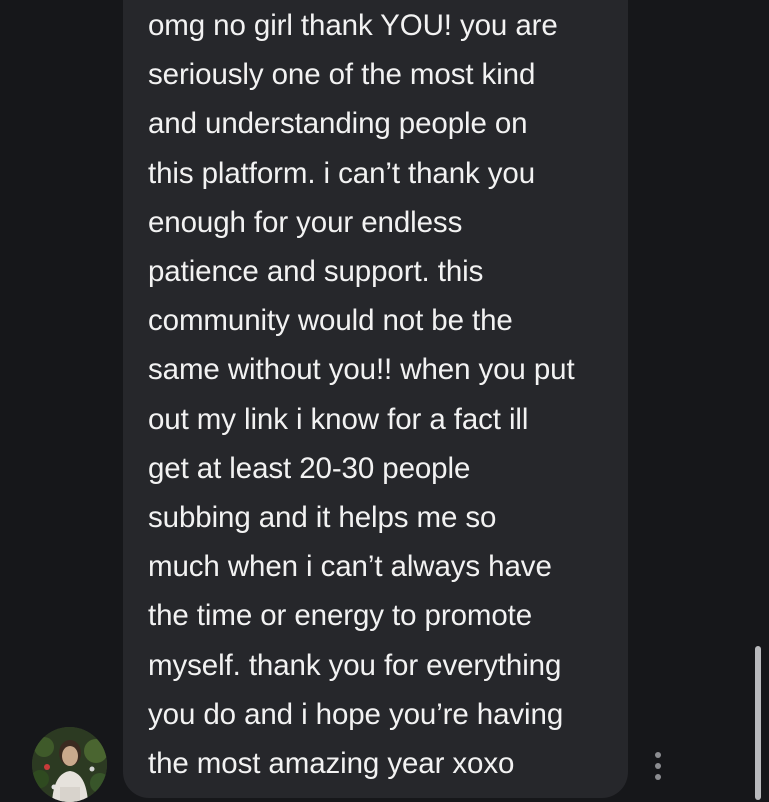 Image resolution: width=769 pixels, height=802 pixels. What do you see at coordinates (309, 468) in the screenshot?
I see `message-line: get at least 20-30 people` at bounding box center [309, 468].